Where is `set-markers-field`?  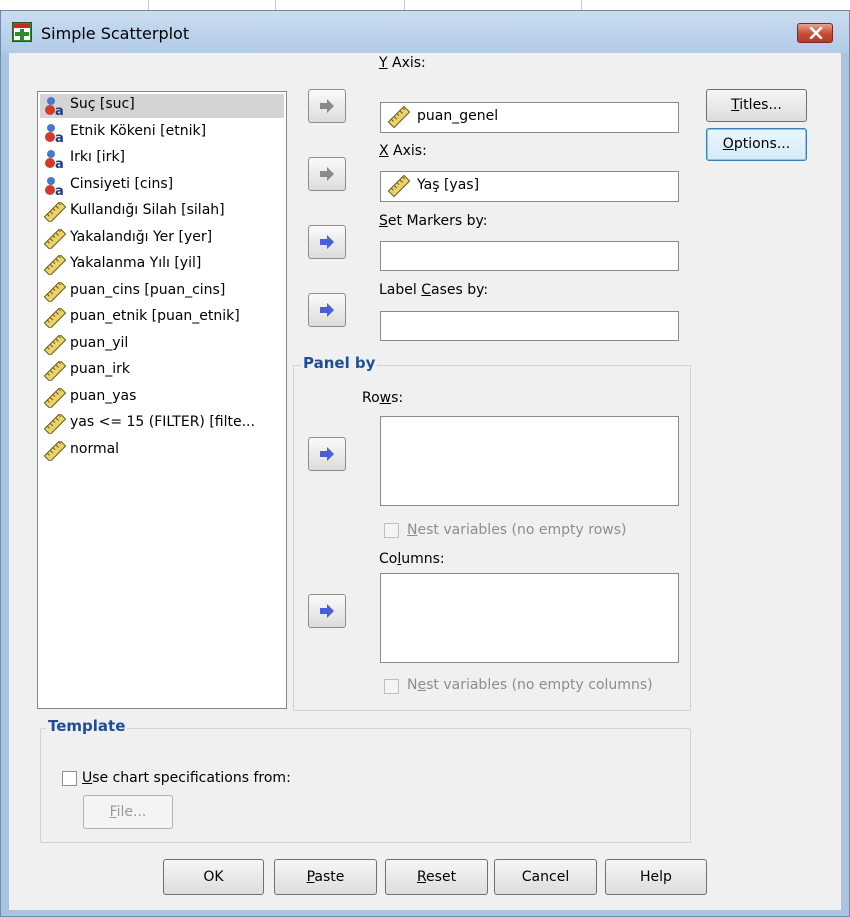
set-markers-field is located at coordinates (529, 256).